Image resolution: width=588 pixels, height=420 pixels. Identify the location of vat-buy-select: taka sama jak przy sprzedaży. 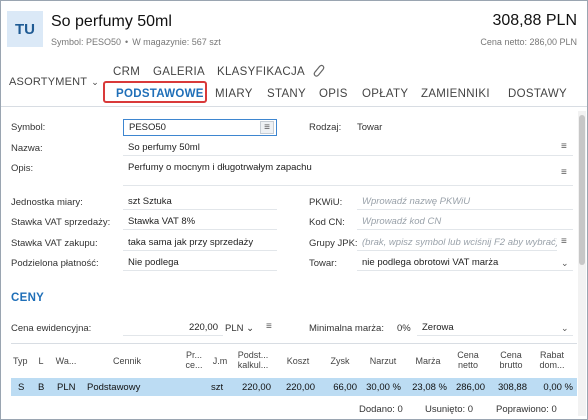
(200, 243).